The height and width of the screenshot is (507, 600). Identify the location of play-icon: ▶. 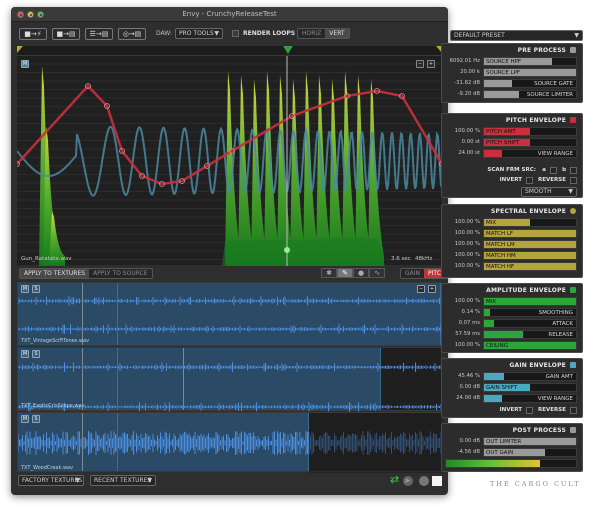
(408, 480).